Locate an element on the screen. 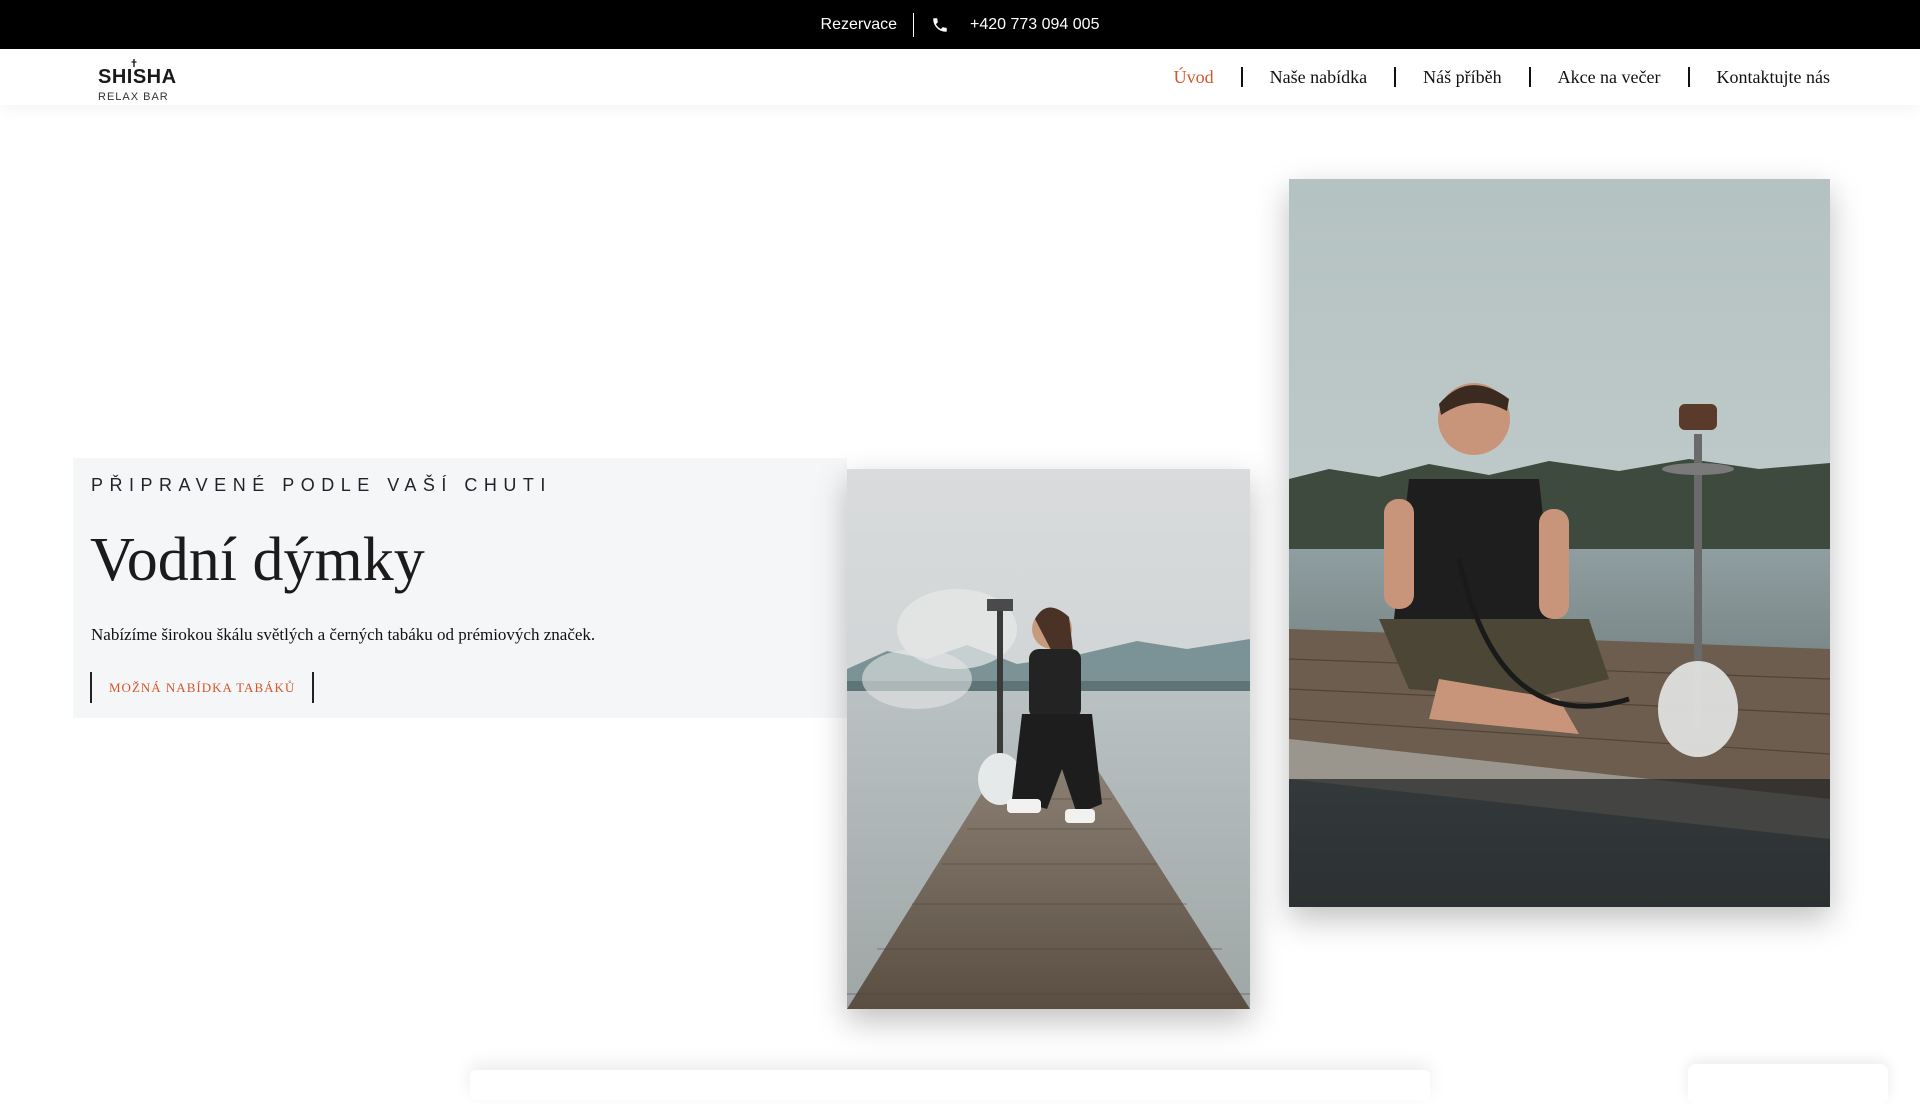 The height and width of the screenshot is (1104, 1920). logo-sub-text: RELAX BAR is located at coordinates (133, 97).